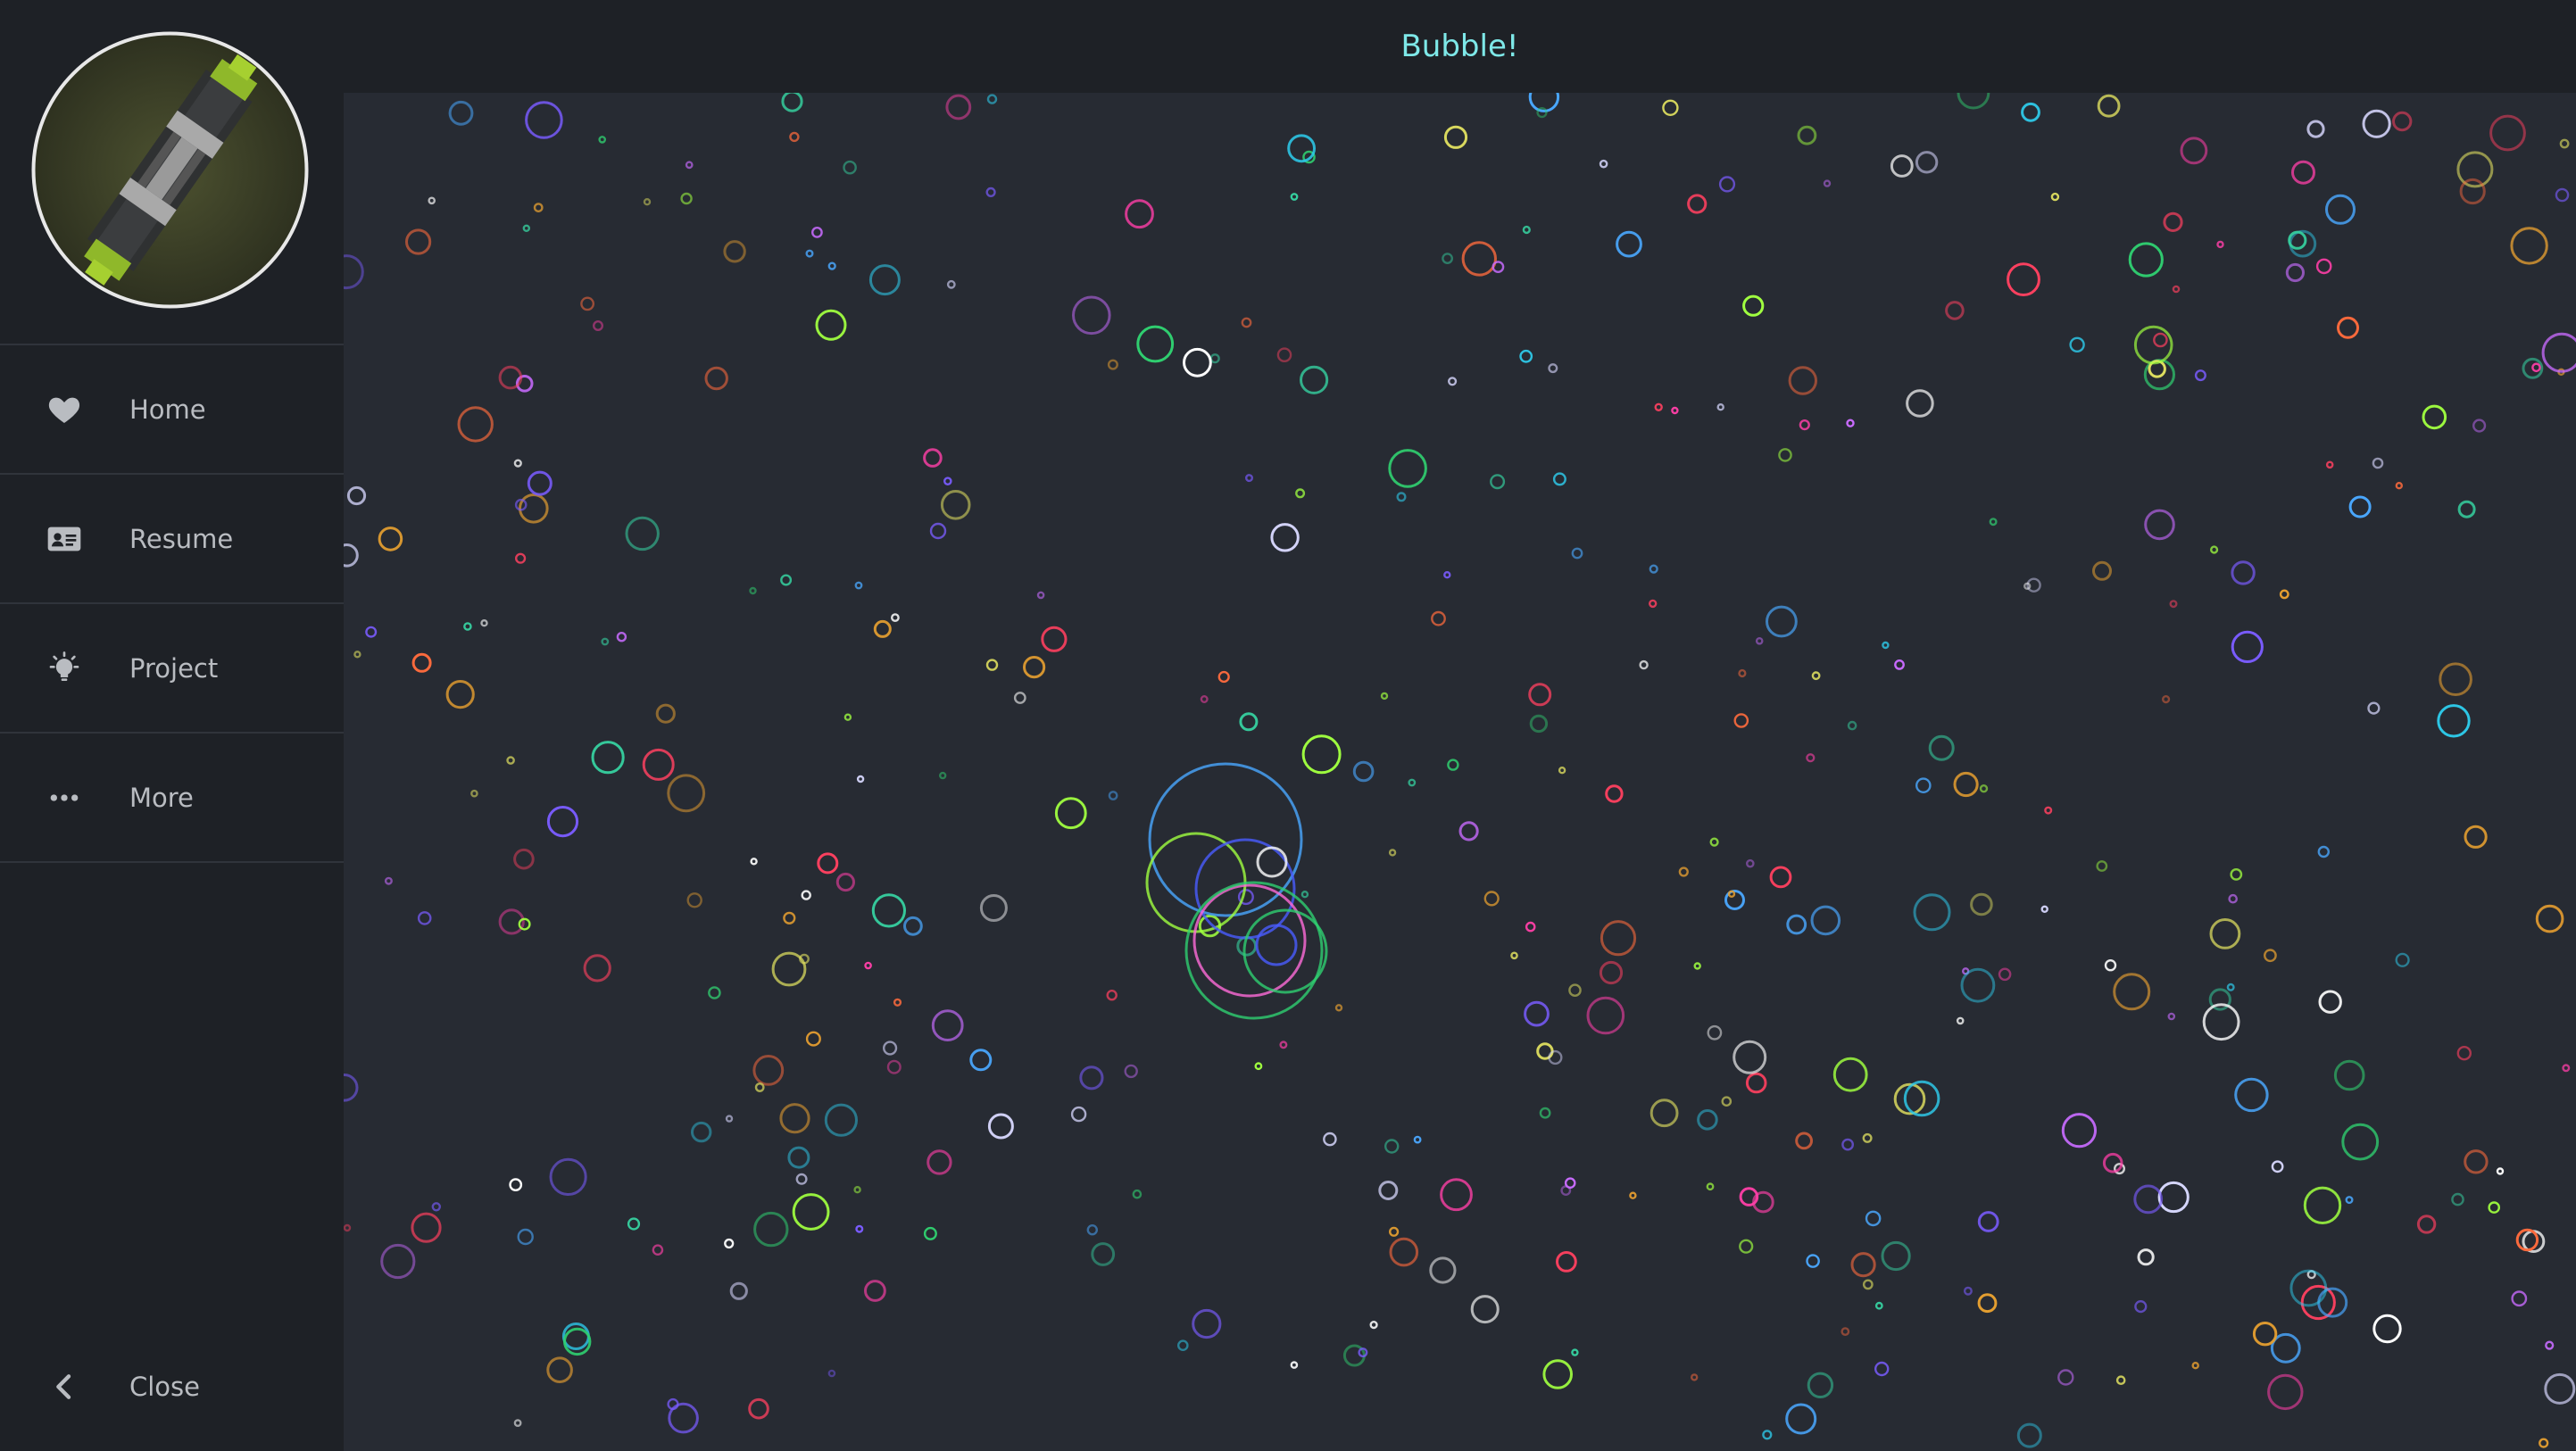 This screenshot has width=2576, height=1451. What do you see at coordinates (172, 669) in the screenshot?
I see `sidebar-item-project: Project` at bounding box center [172, 669].